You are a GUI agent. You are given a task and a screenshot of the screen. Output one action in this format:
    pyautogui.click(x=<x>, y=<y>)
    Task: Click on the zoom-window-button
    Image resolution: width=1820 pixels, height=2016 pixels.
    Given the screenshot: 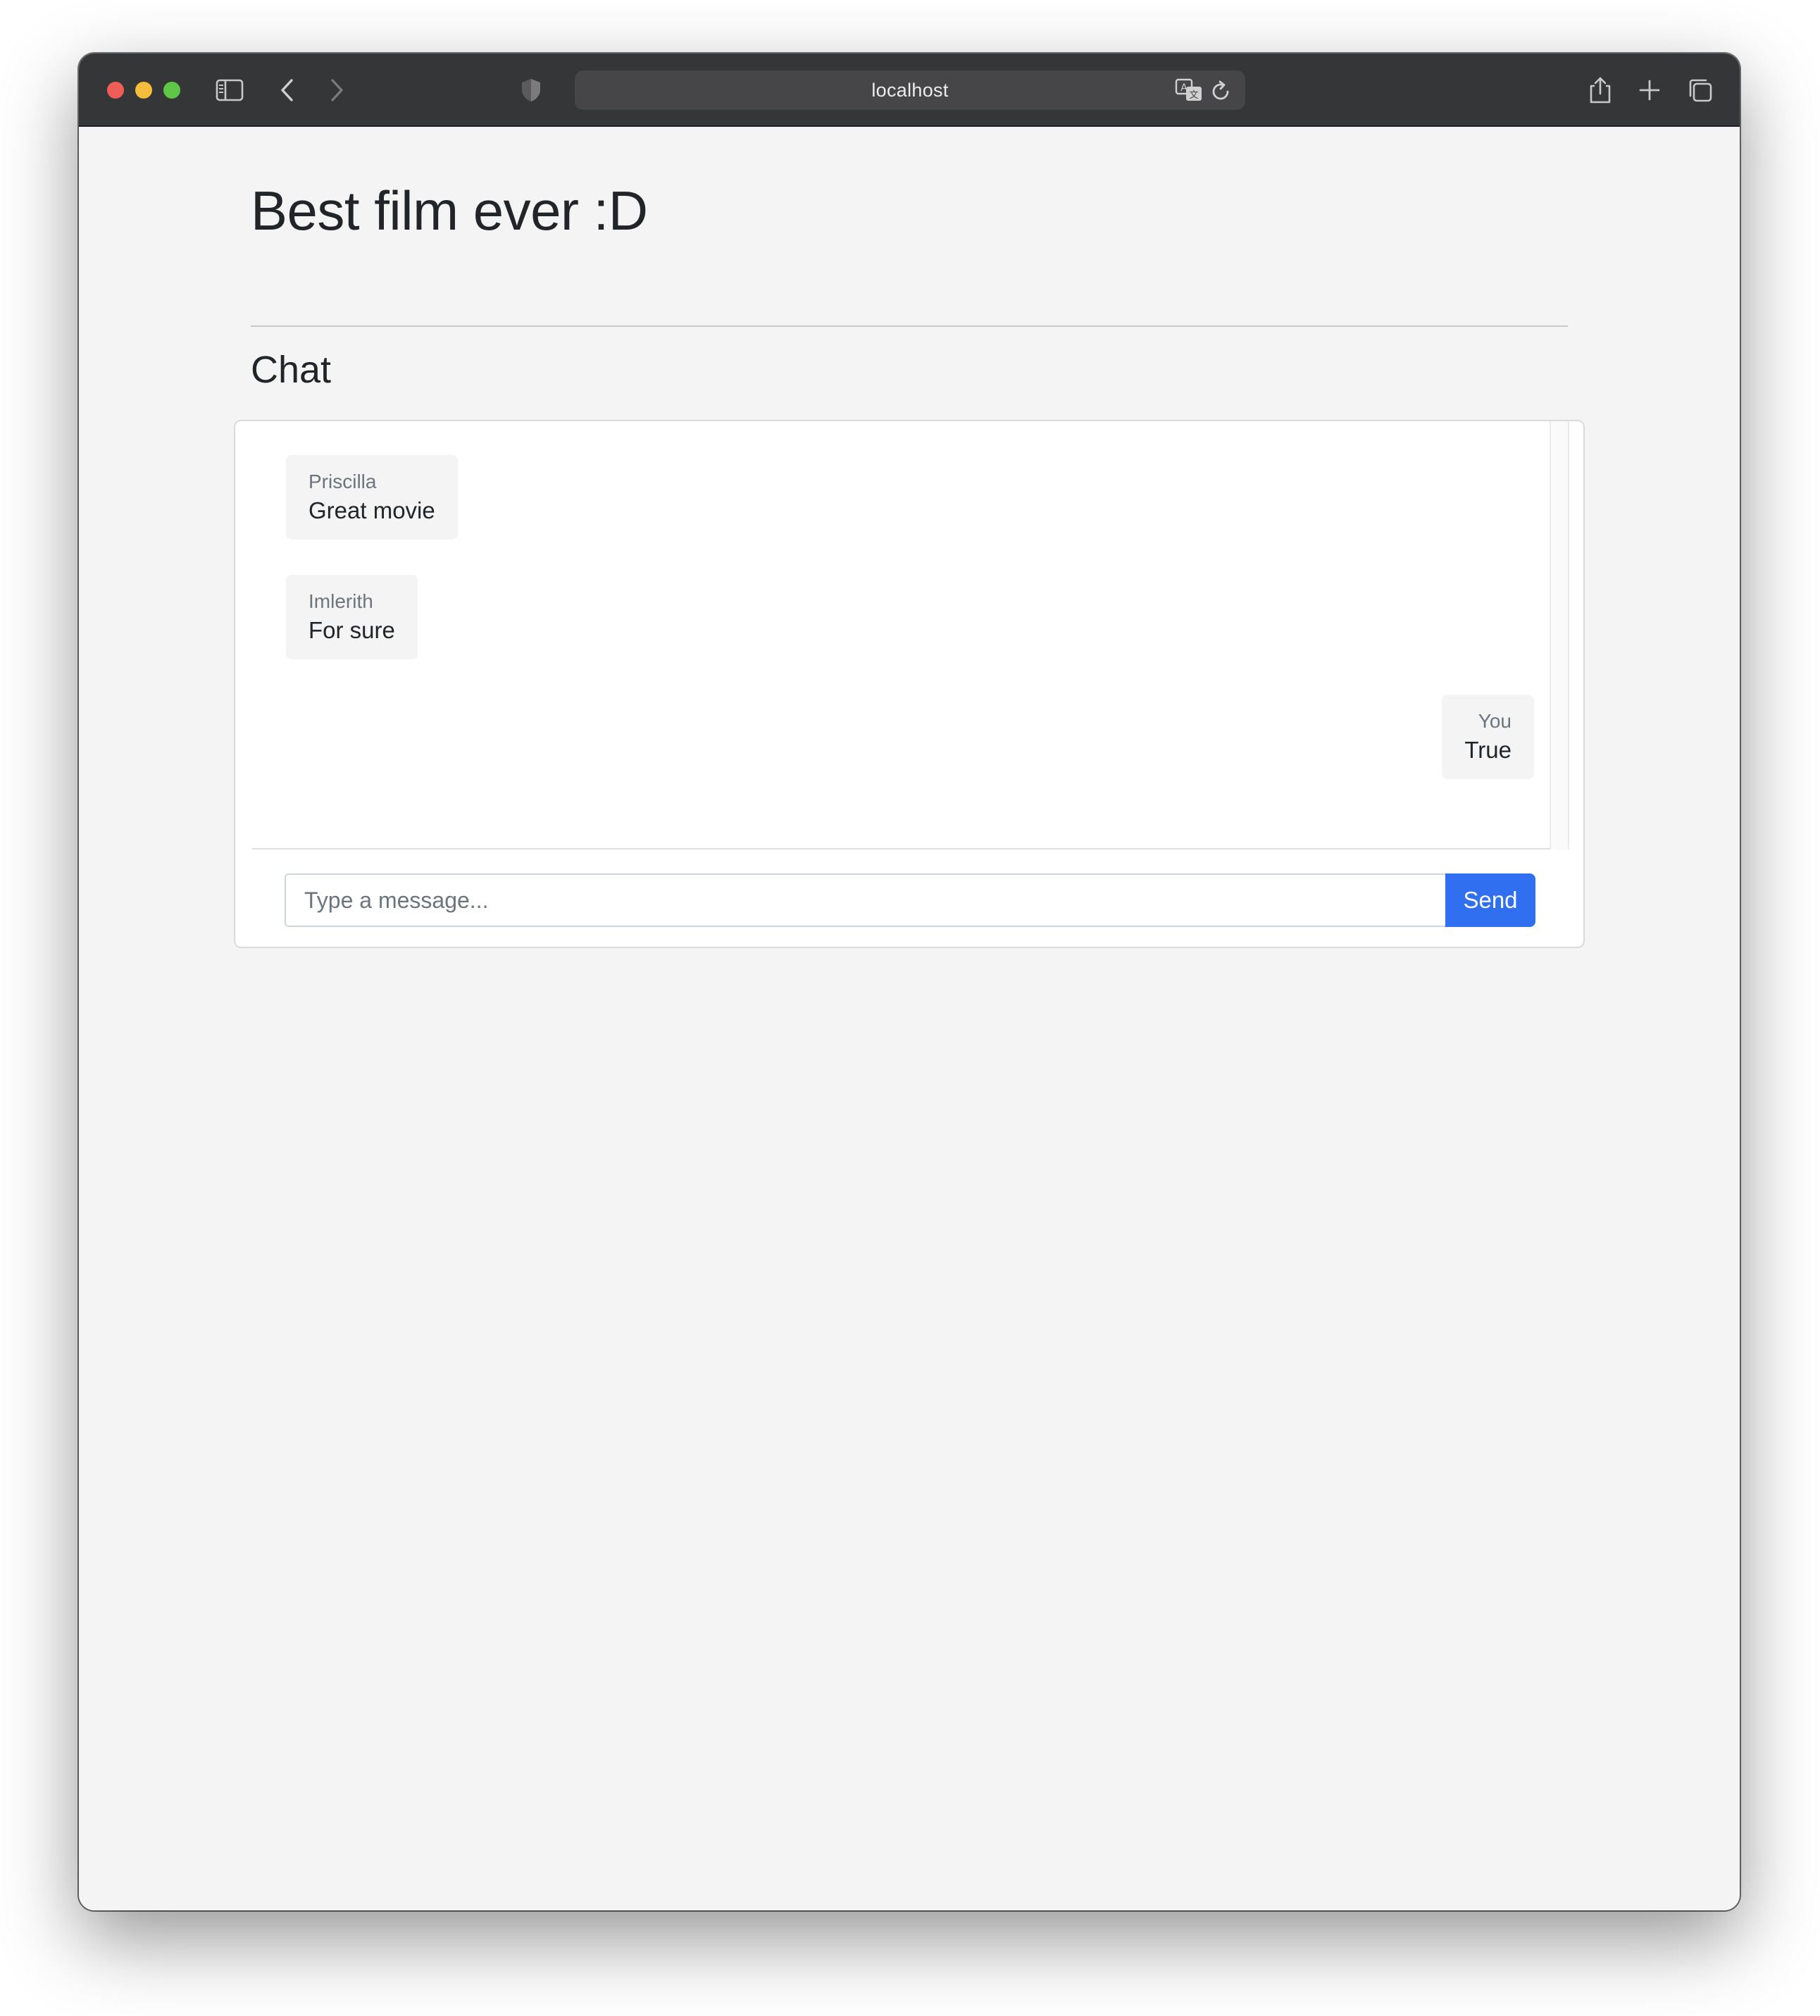 What is the action you would take?
    pyautogui.click(x=171, y=90)
    